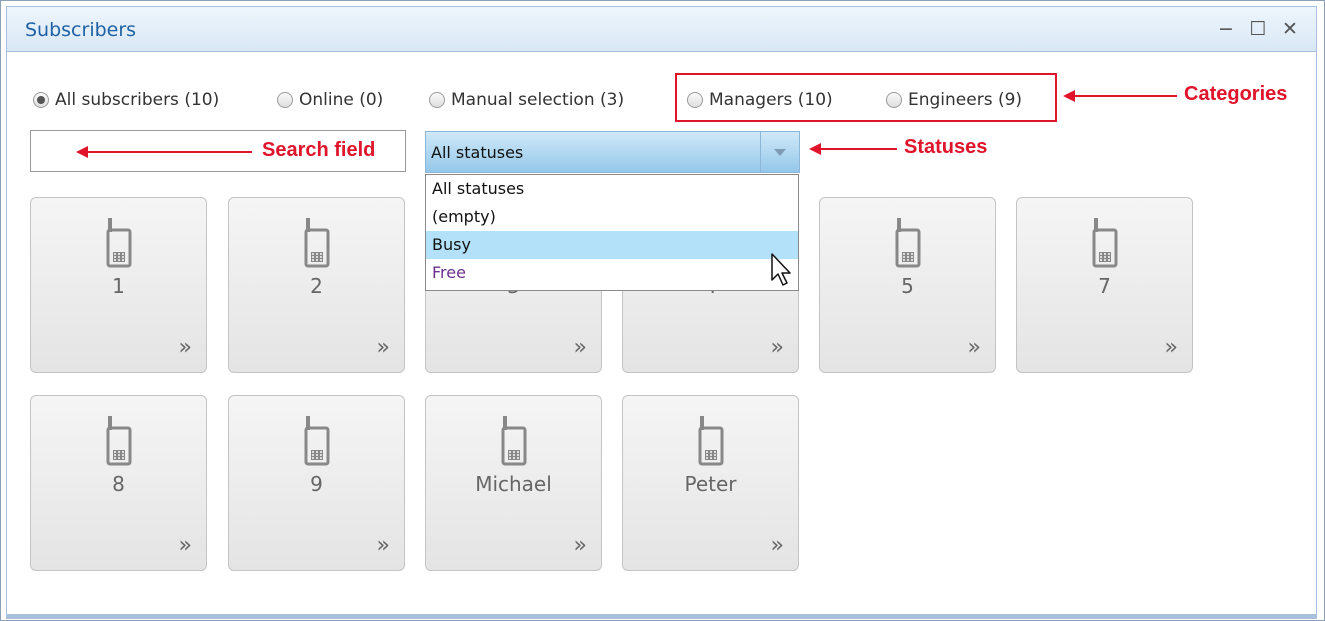 The image size is (1325, 621). Describe the element at coordinates (1236, 94) in the screenshot. I see `categories-annotation: Categories` at that location.